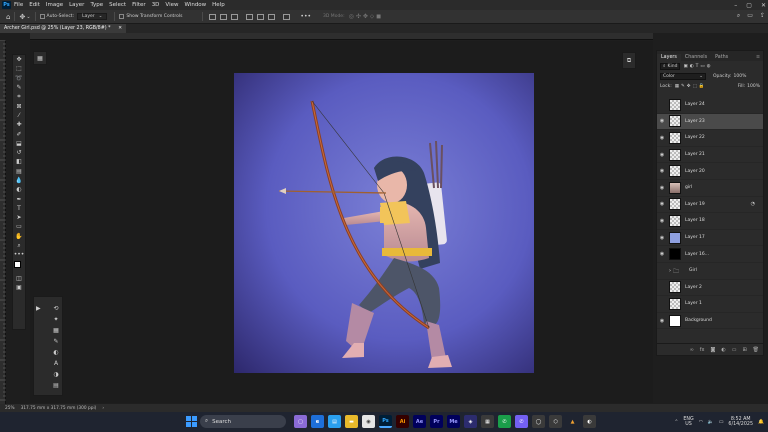 The height and width of the screenshot is (432, 768). What do you see at coordinates (504, 421) in the screenshot?
I see `whatsapp-icon: ✆` at bounding box center [504, 421].